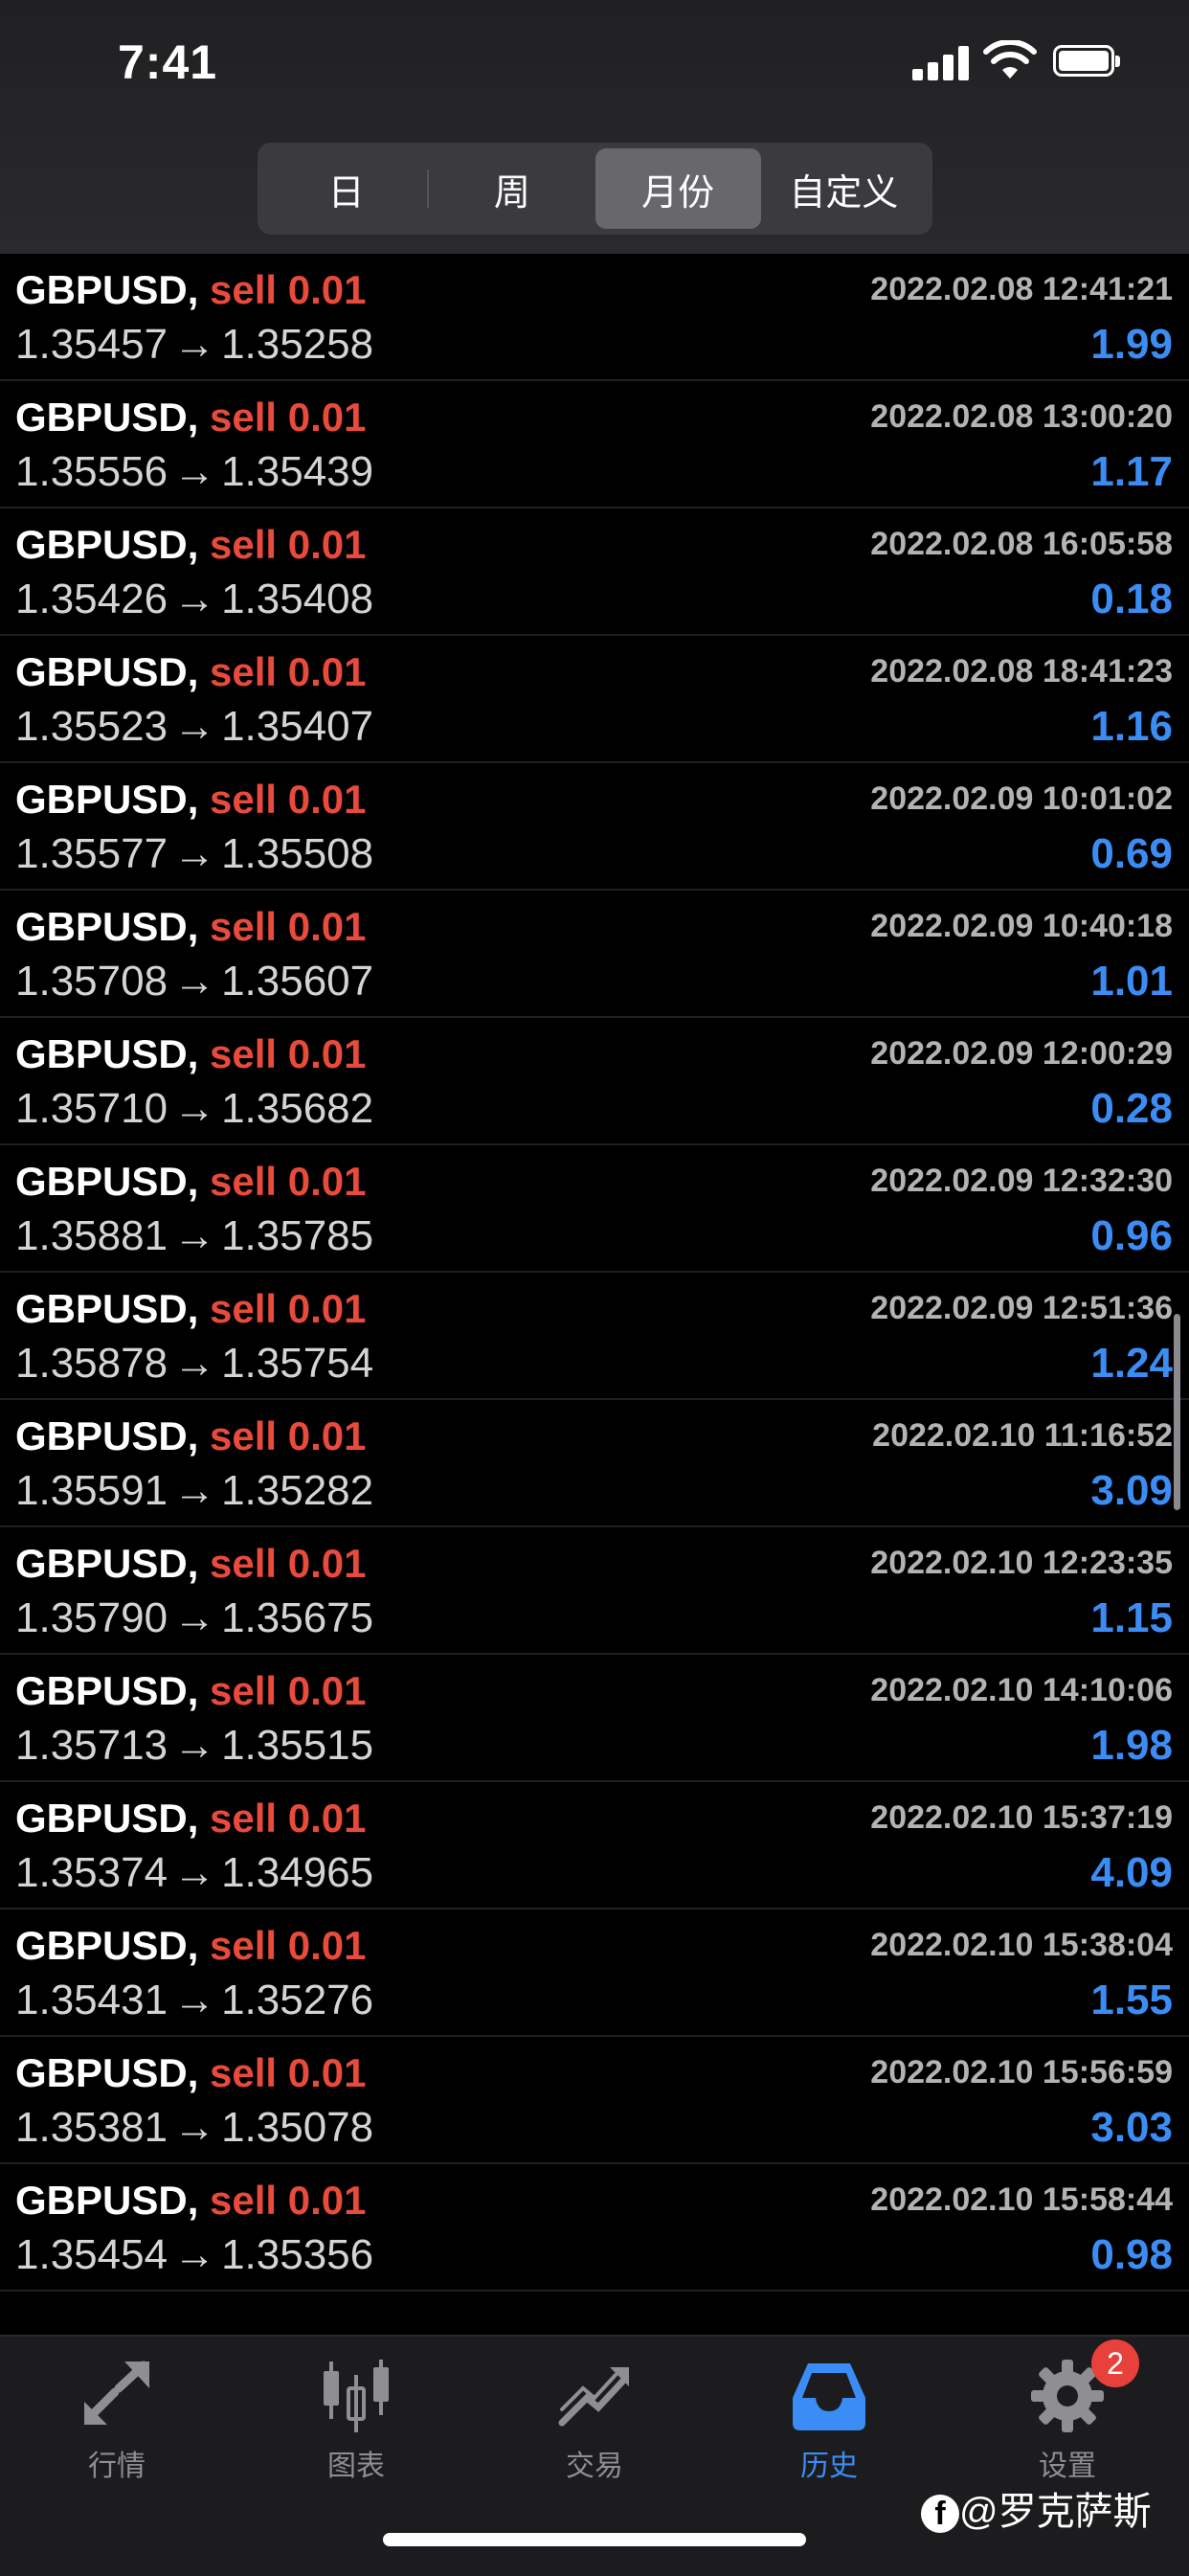 This screenshot has width=1189, height=2576. I want to click on trade-prices: 1.35577 → 1.35508, so click(194, 854).